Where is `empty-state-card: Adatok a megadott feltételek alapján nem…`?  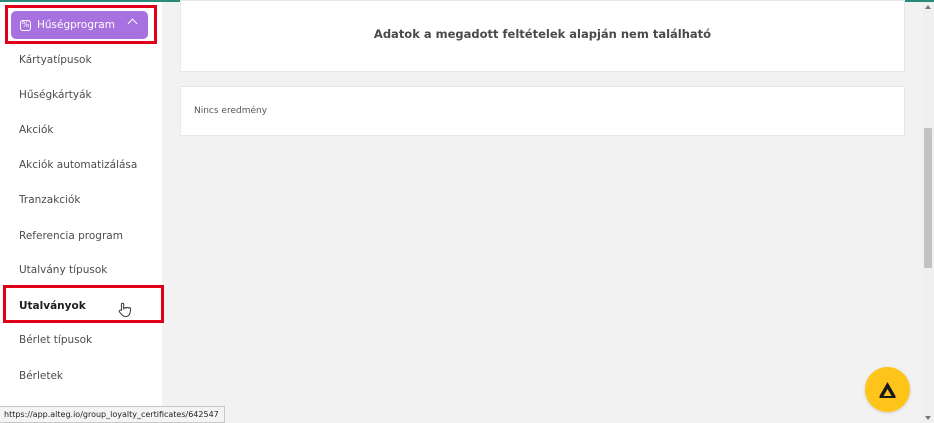 empty-state-card: Adatok a megadott feltételek alapján nem… is located at coordinates (542, 36).